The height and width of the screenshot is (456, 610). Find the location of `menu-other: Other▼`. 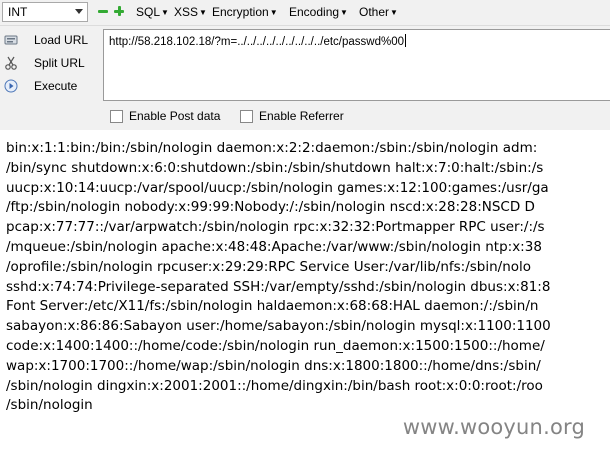

menu-other: Other▼ is located at coordinates (378, 12).